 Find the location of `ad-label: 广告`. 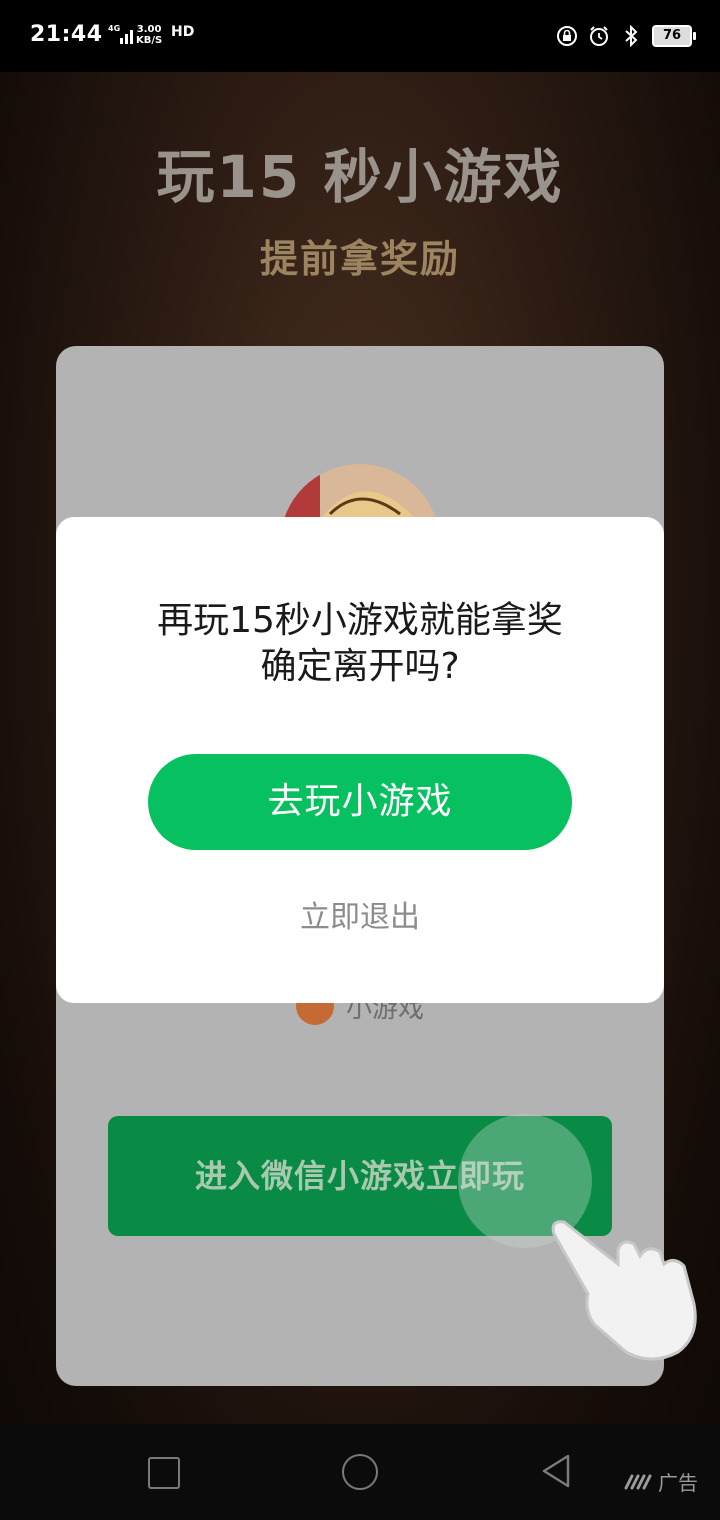

ad-label: 广告 is located at coordinates (678, 1482).